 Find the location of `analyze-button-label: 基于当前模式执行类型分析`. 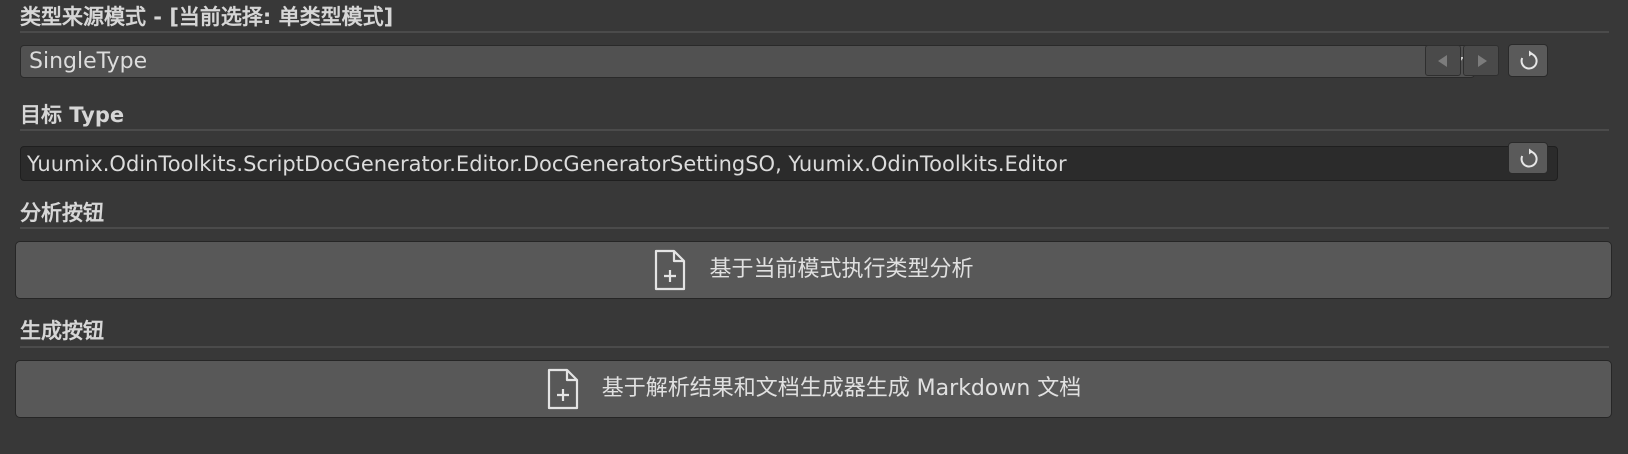

analyze-button-label: 基于当前模式执行类型分析 is located at coordinates (841, 269).